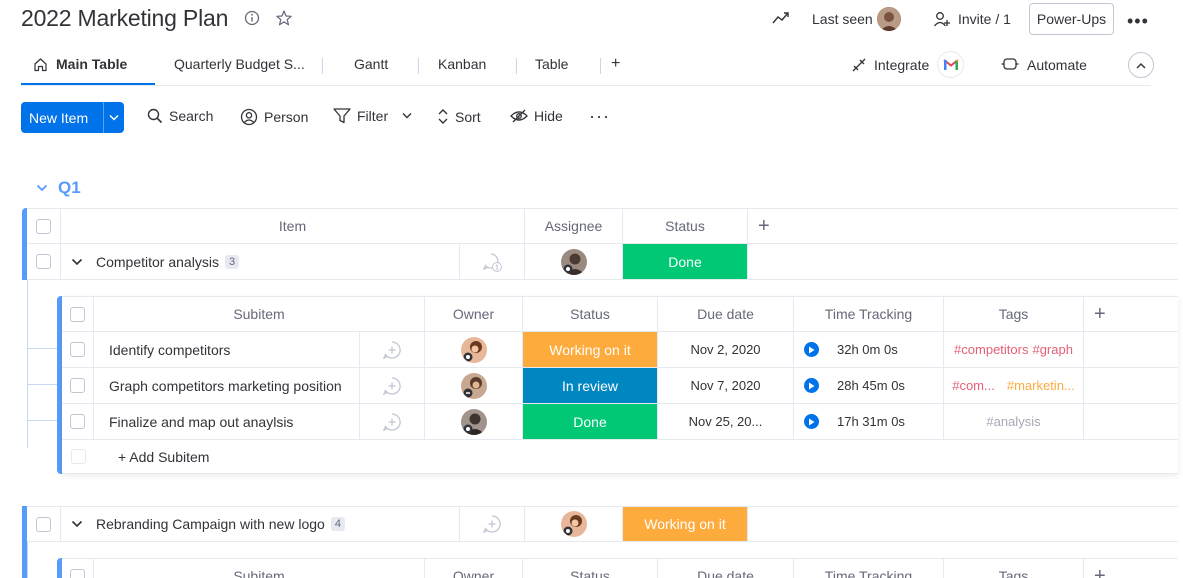  What do you see at coordinates (685, 262) in the screenshot?
I see `status-cell: Done` at bounding box center [685, 262].